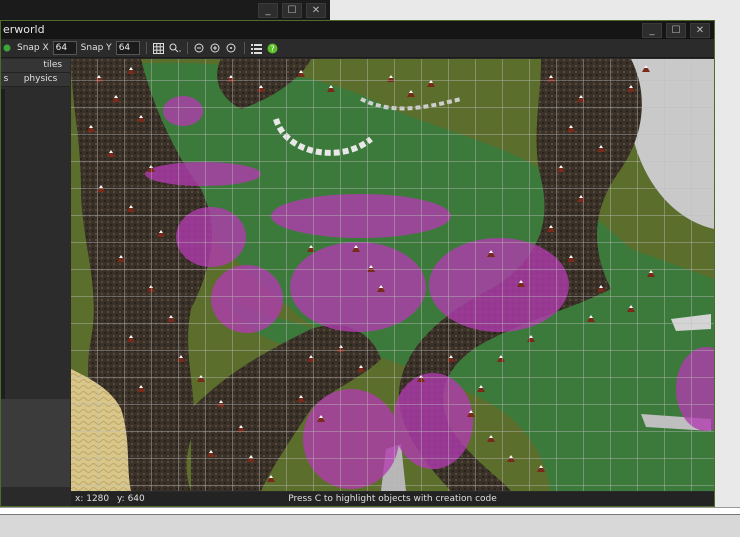 This screenshot has height=537, width=740. What do you see at coordinates (64, 48) in the screenshot?
I see `snap-x-input: 64` at bounding box center [64, 48].